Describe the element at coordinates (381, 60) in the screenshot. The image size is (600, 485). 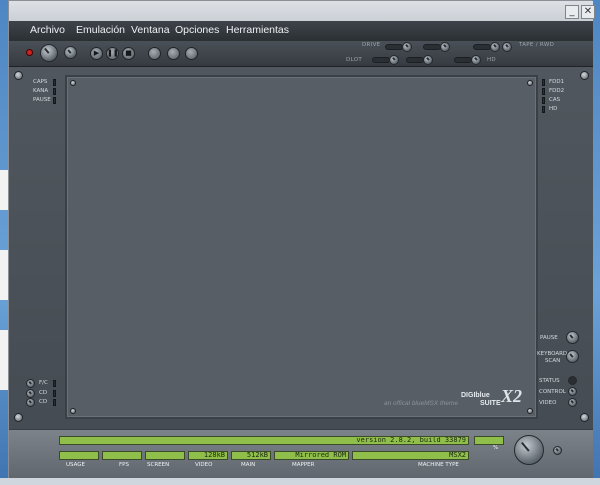
I see `cart-1-slot` at that location.